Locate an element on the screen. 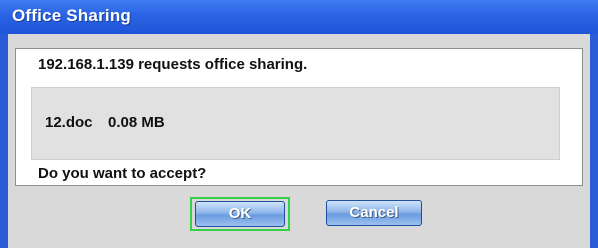 Image resolution: width=598 pixels, height=248 pixels. ok-button: OK is located at coordinates (240, 214).